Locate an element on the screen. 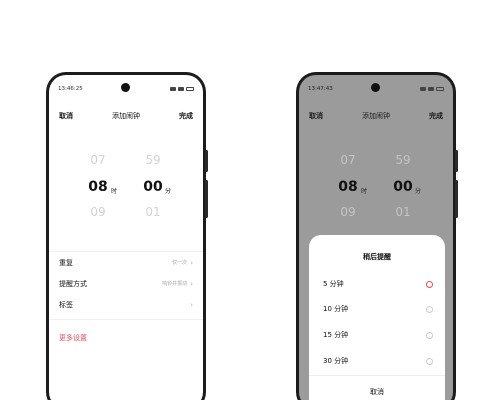  hour-option is located at coordinates (98, 144).